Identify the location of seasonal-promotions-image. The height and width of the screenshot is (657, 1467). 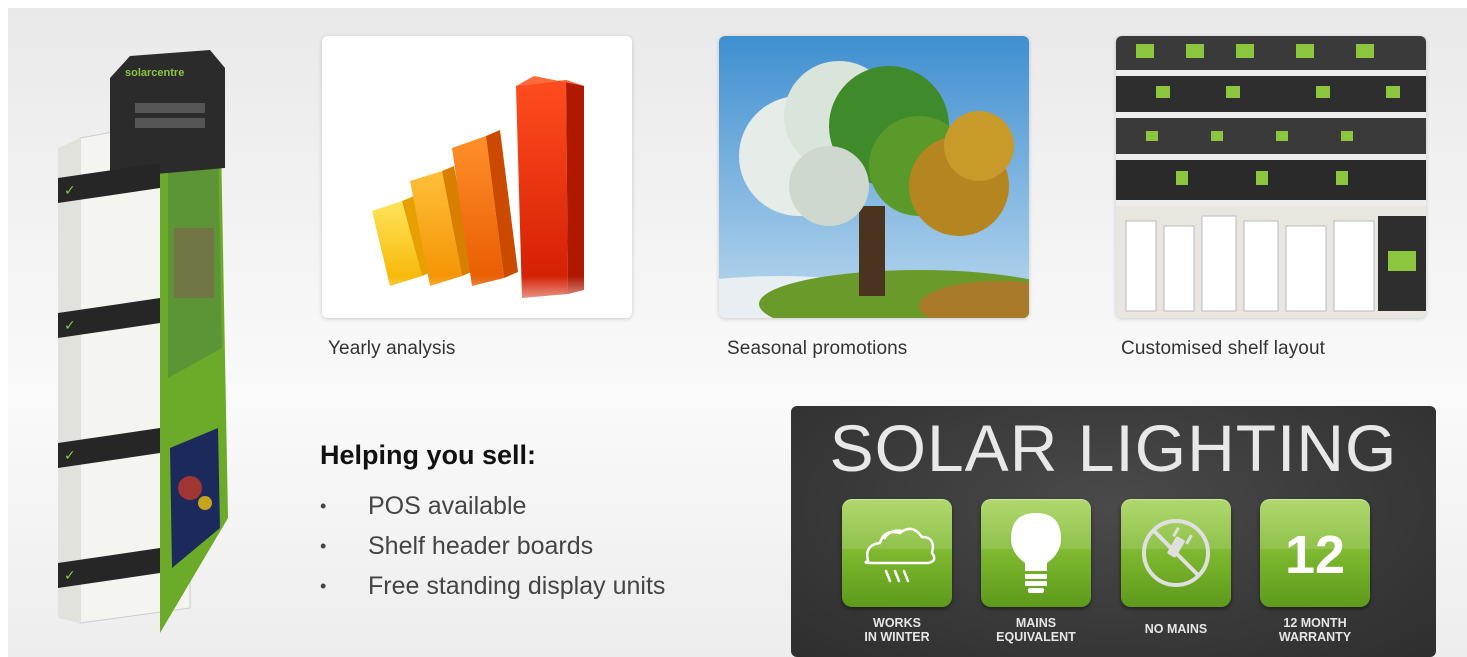
(874, 177).